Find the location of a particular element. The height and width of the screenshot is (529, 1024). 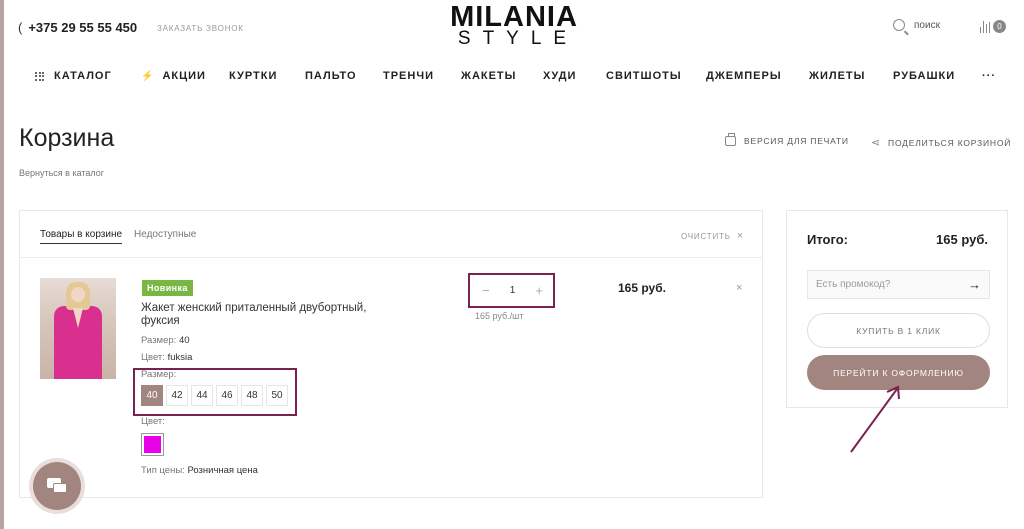

prop-value: 40 is located at coordinates (184, 340).